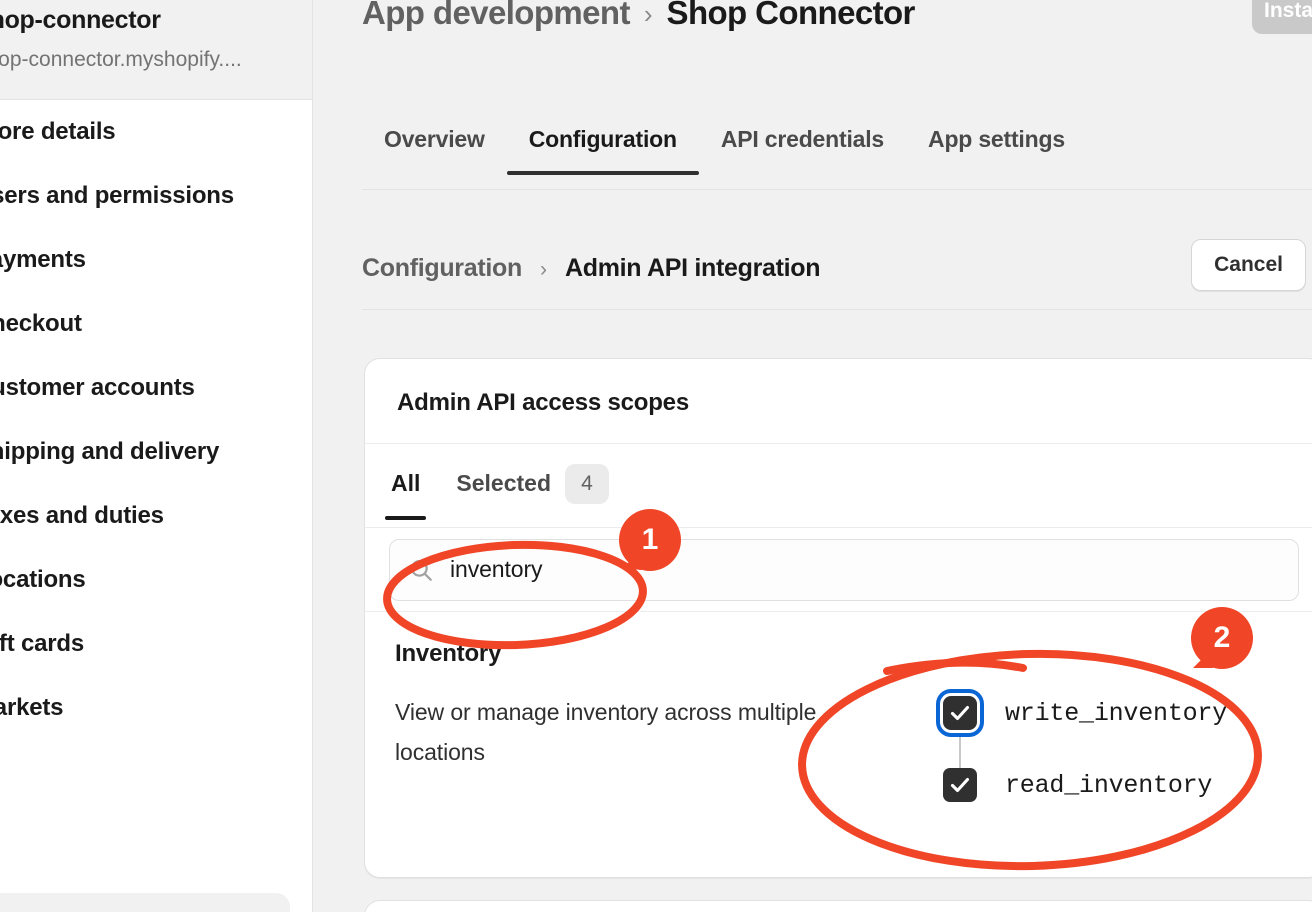 The width and height of the screenshot is (1312, 912). I want to click on card-title: Admin API access scopes, so click(838, 401).